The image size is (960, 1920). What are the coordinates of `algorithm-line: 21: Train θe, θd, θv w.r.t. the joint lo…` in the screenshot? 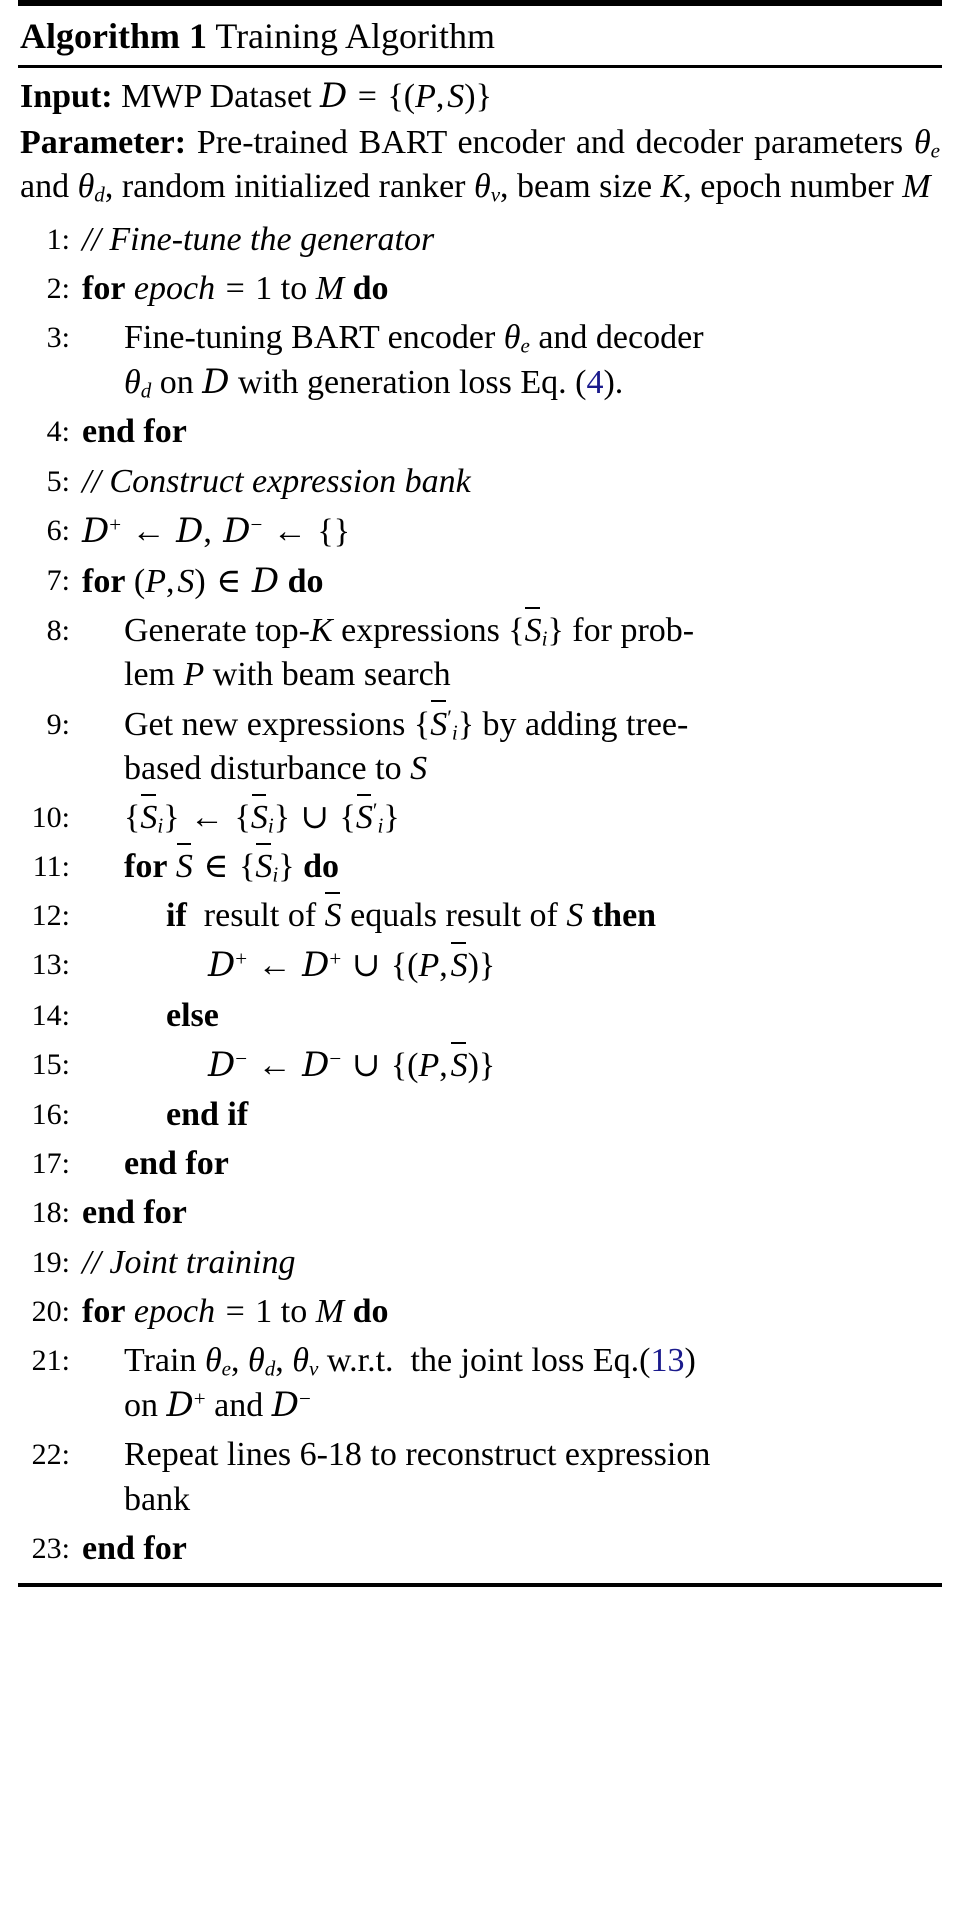 It's located at (480, 1383).